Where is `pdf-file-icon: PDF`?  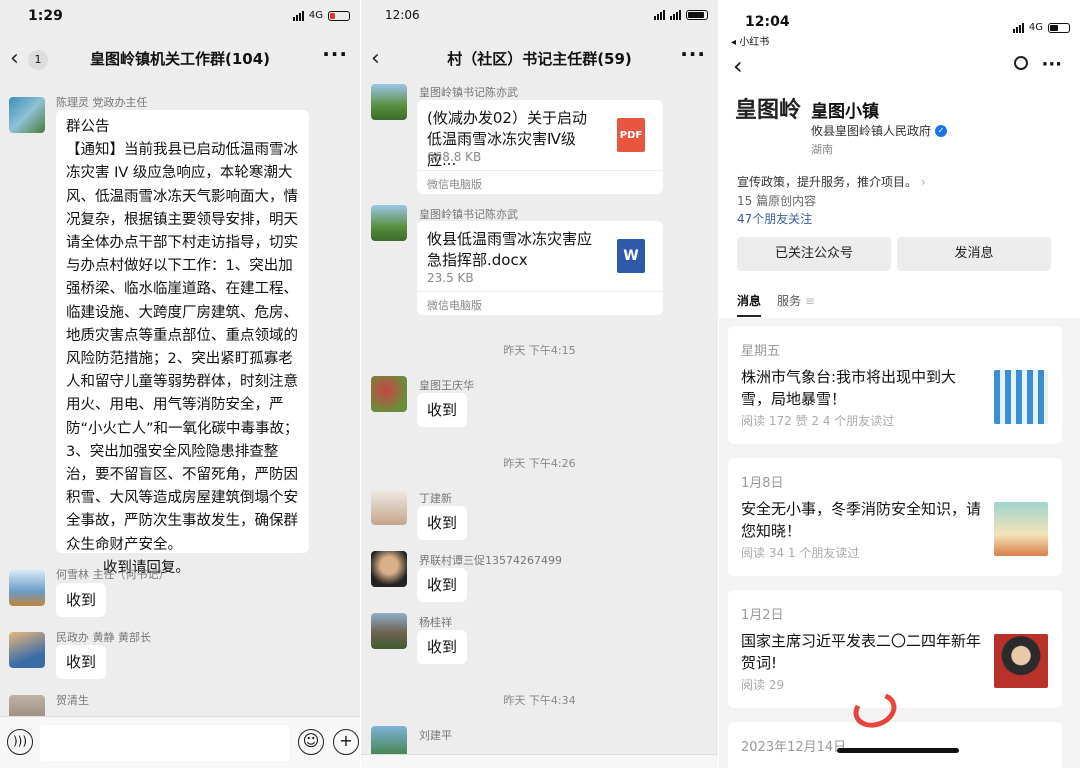
pdf-file-icon: PDF is located at coordinates (631, 135).